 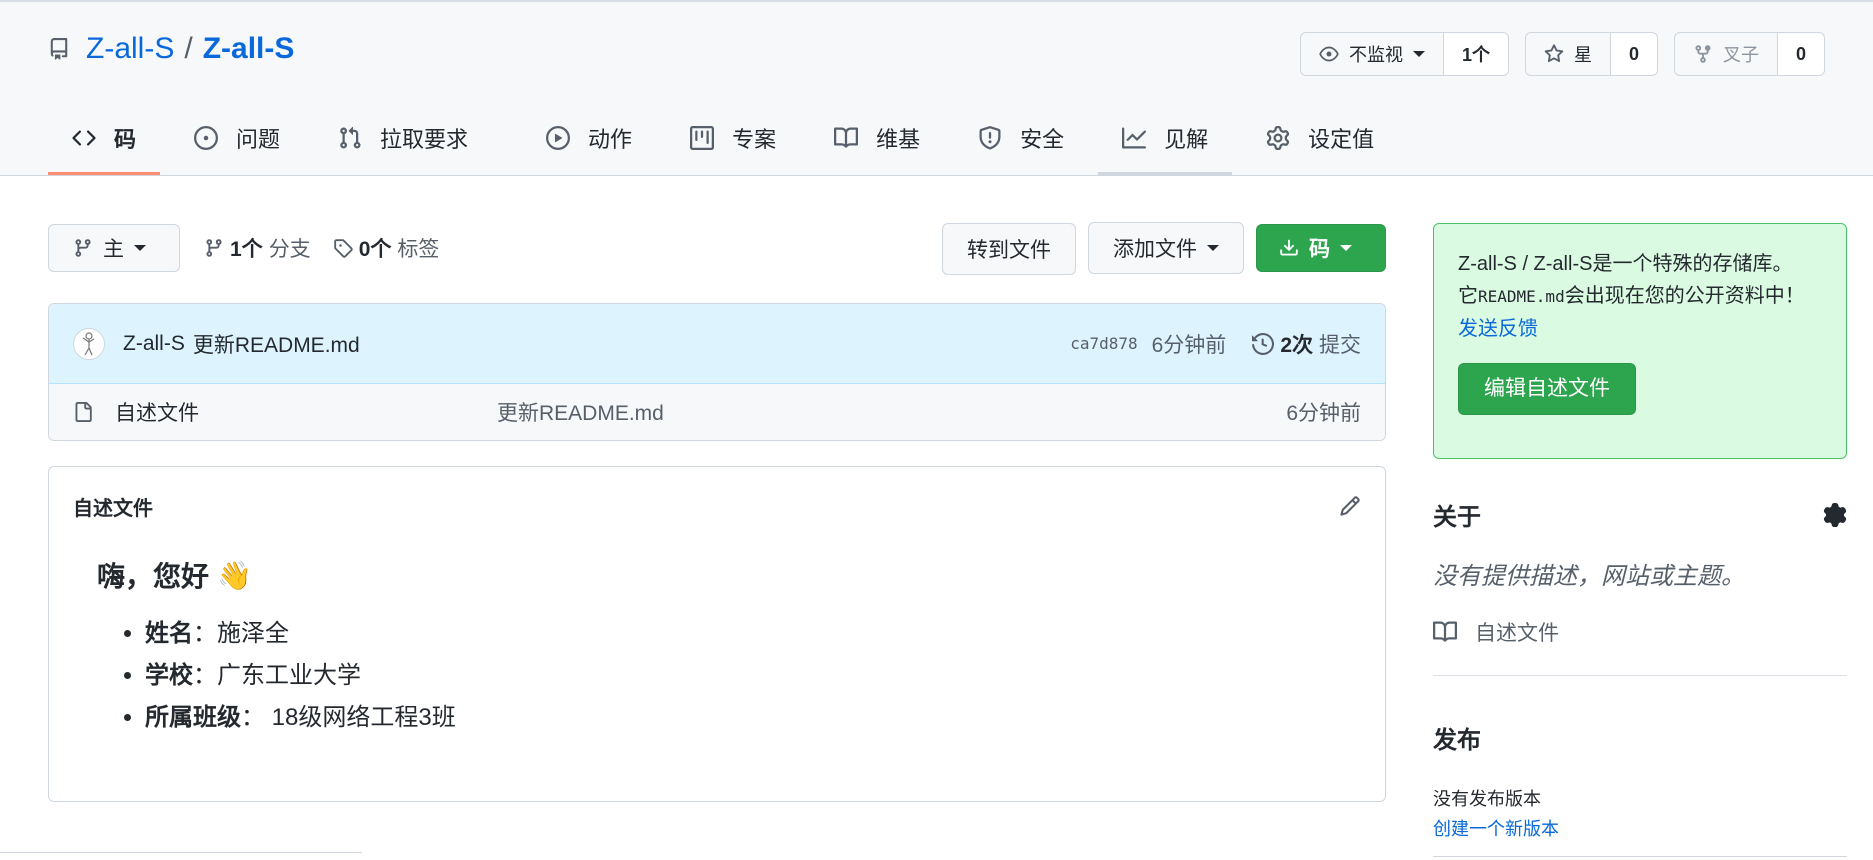 What do you see at coordinates (765, 718) in the screenshot?
I see `list-item: 所属班级： 18级网络工程3班` at bounding box center [765, 718].